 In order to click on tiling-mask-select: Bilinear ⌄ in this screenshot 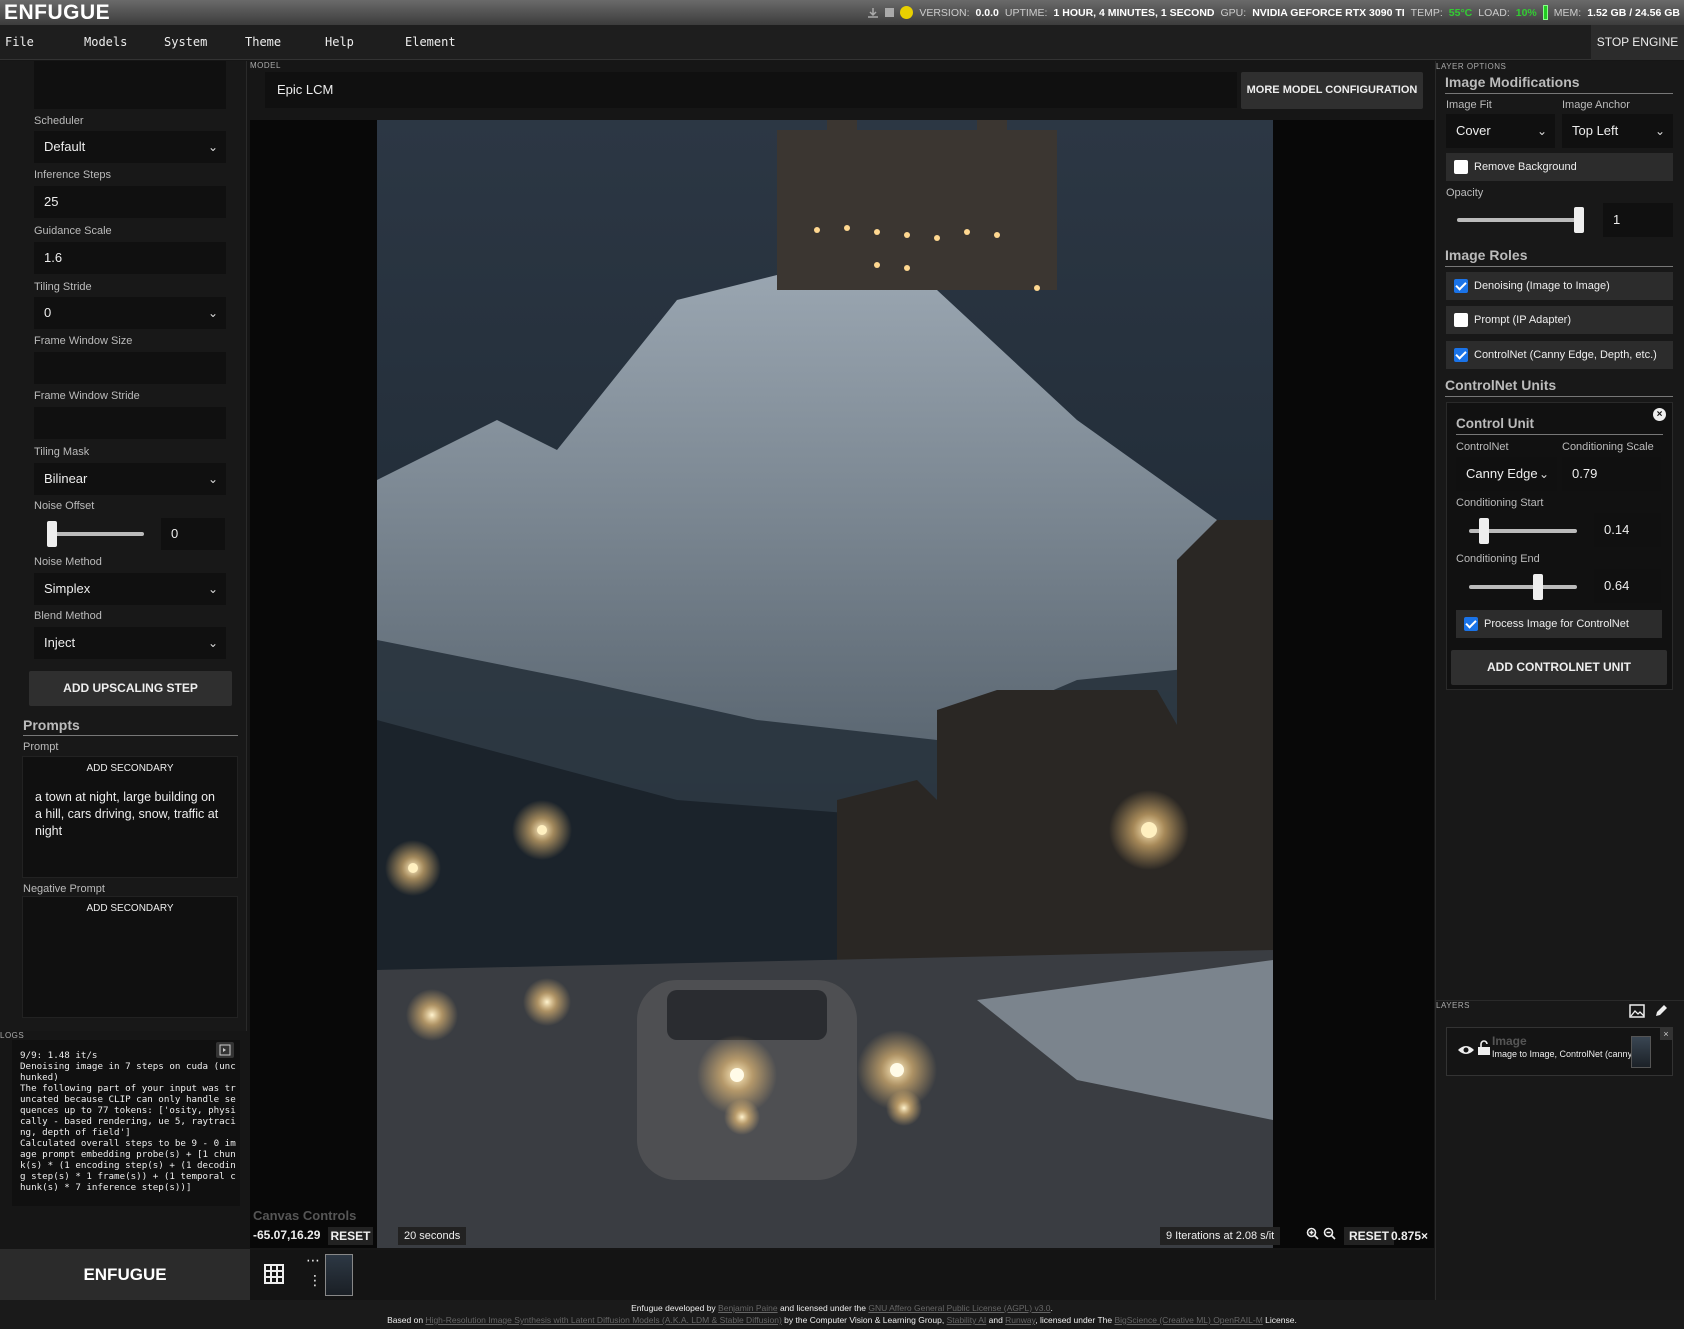, I will do `click(130, 479)`.